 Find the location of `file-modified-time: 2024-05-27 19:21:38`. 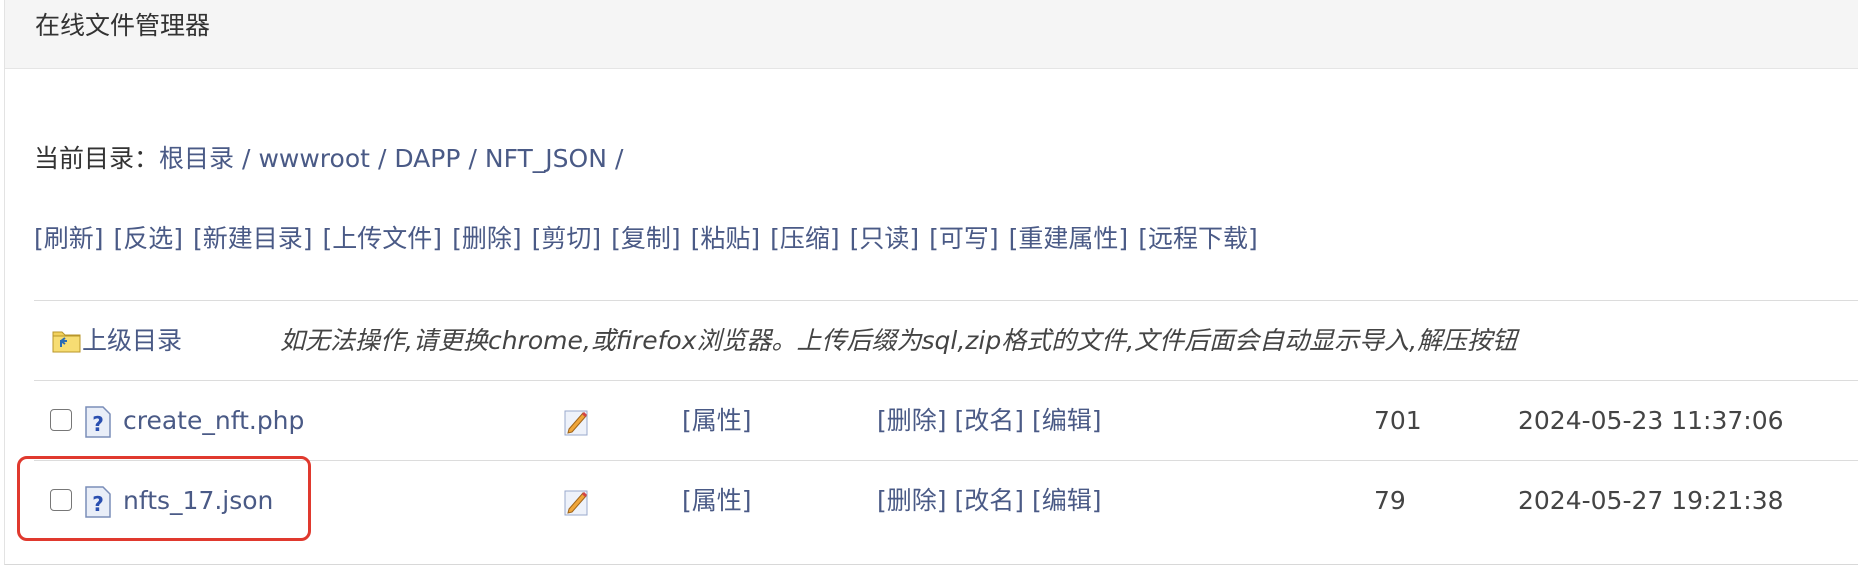

file-modified-time: 2024-05-27 19:21:38 is located at coordinates (1651, 500).